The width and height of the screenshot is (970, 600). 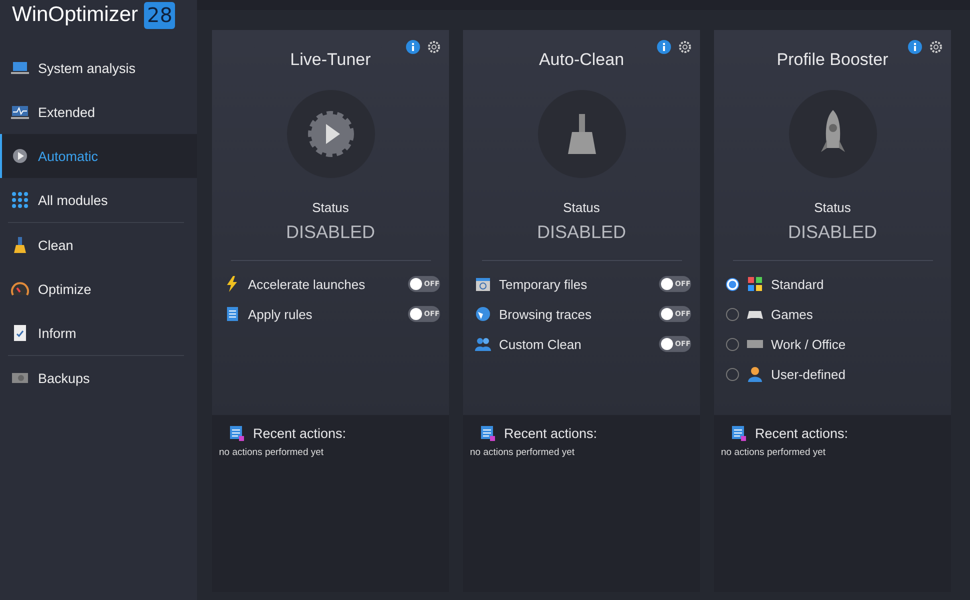 What do you see at coordinates (792, 314) in the screenshot?
I see `option-label: Games` at bounding box center [792, 314].